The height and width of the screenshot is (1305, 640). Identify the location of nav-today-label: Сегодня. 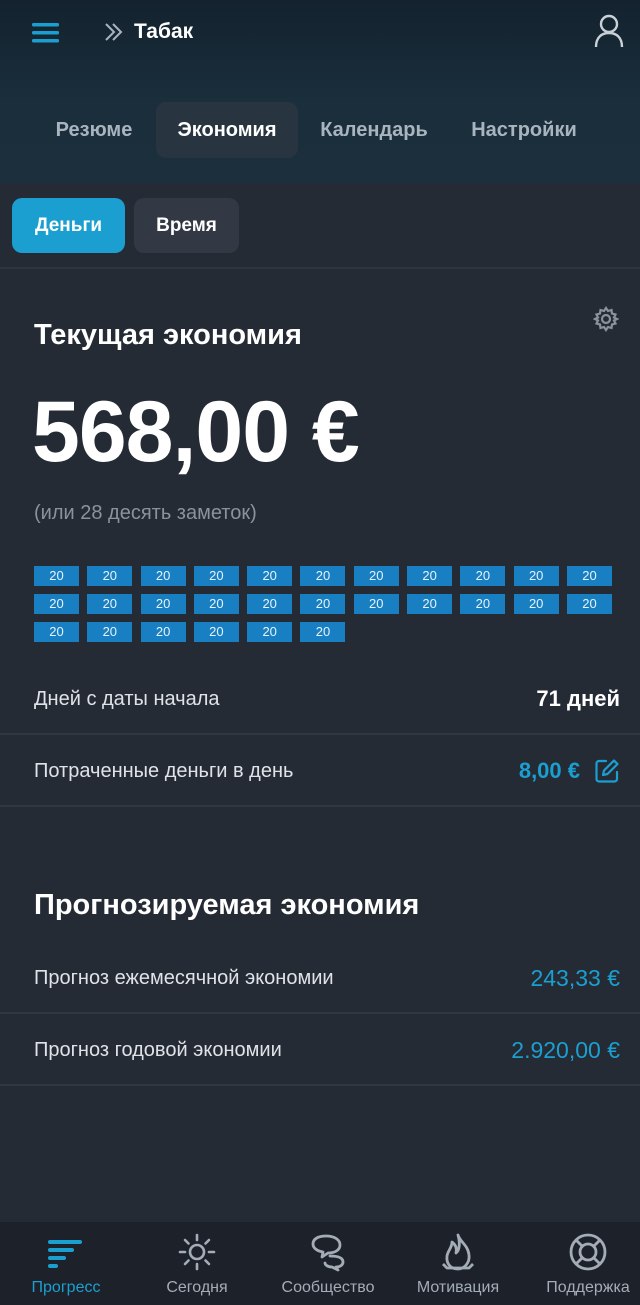
(197, 1287).